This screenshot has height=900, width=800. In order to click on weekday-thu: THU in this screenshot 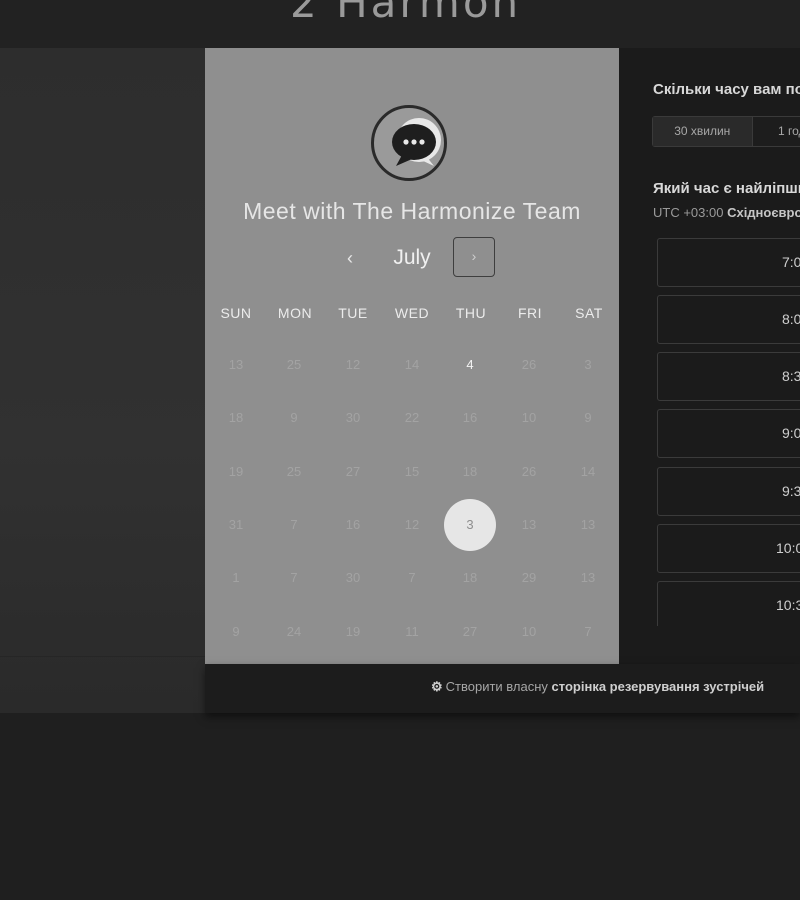, I will do `click(471, 313)`.